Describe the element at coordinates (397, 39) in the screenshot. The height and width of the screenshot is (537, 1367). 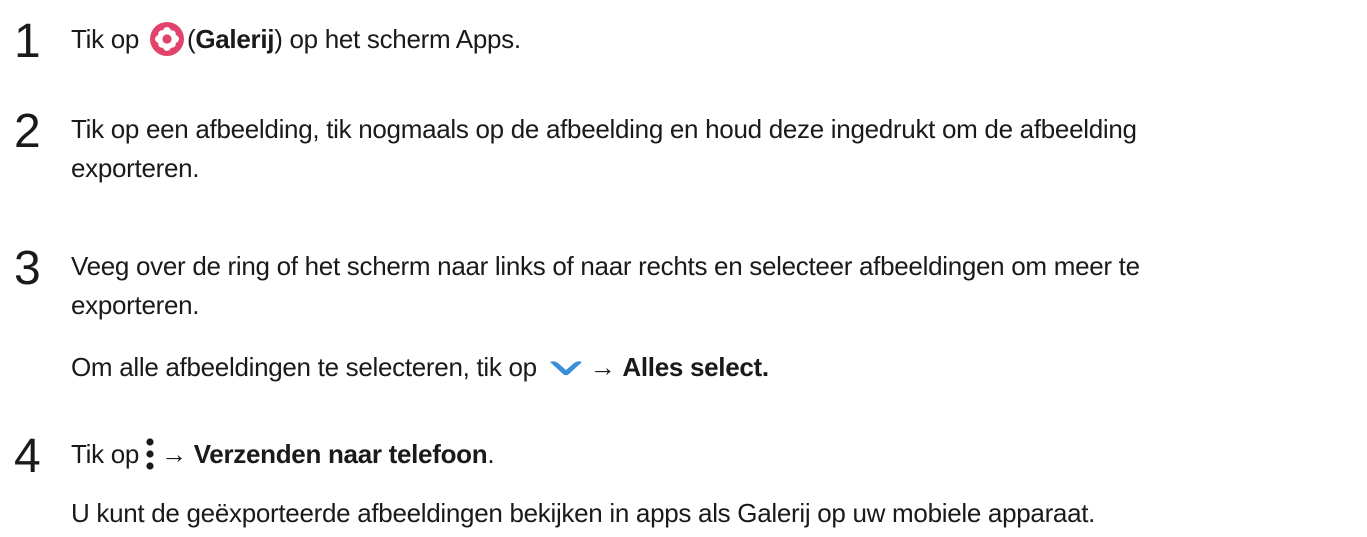
I see `step-text-suffix: ) op het scherm Apps.` at that location.